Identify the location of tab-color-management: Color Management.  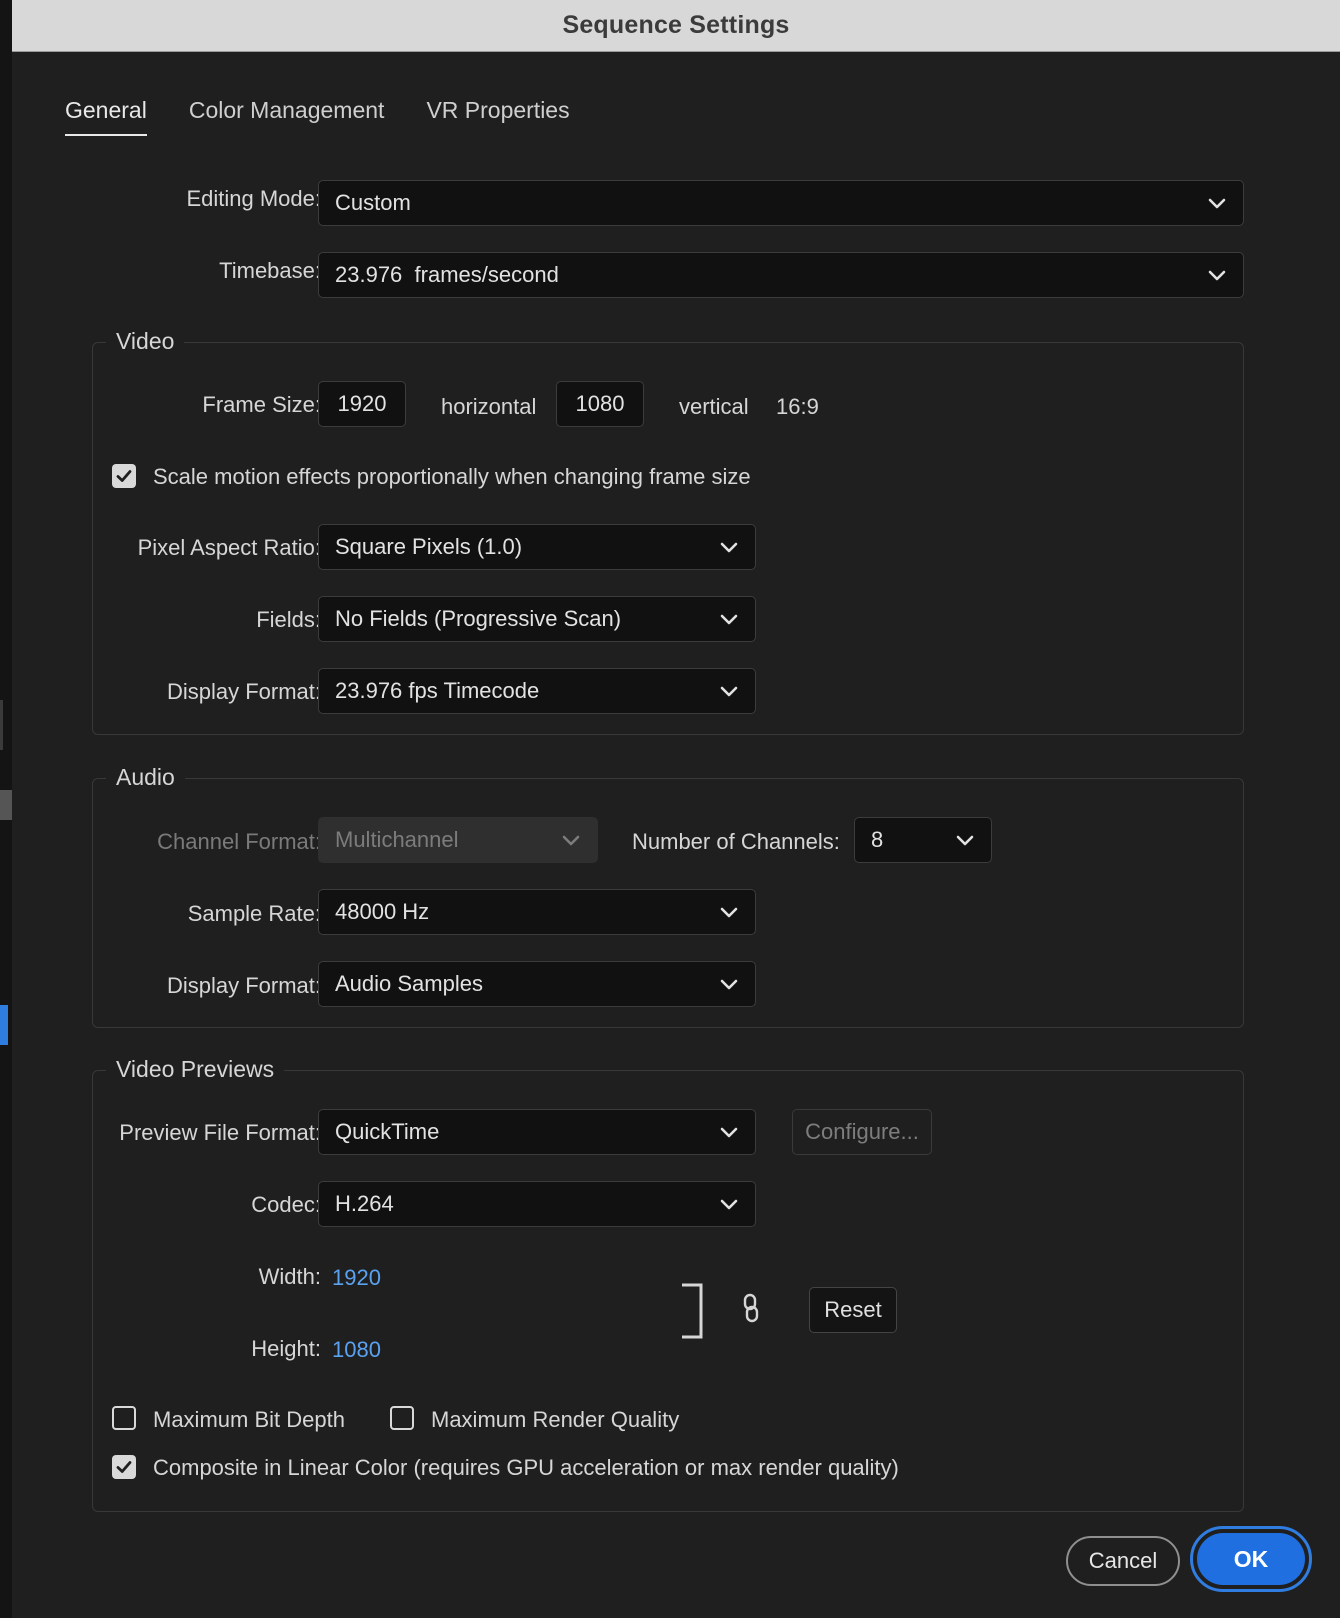
(287, 116).